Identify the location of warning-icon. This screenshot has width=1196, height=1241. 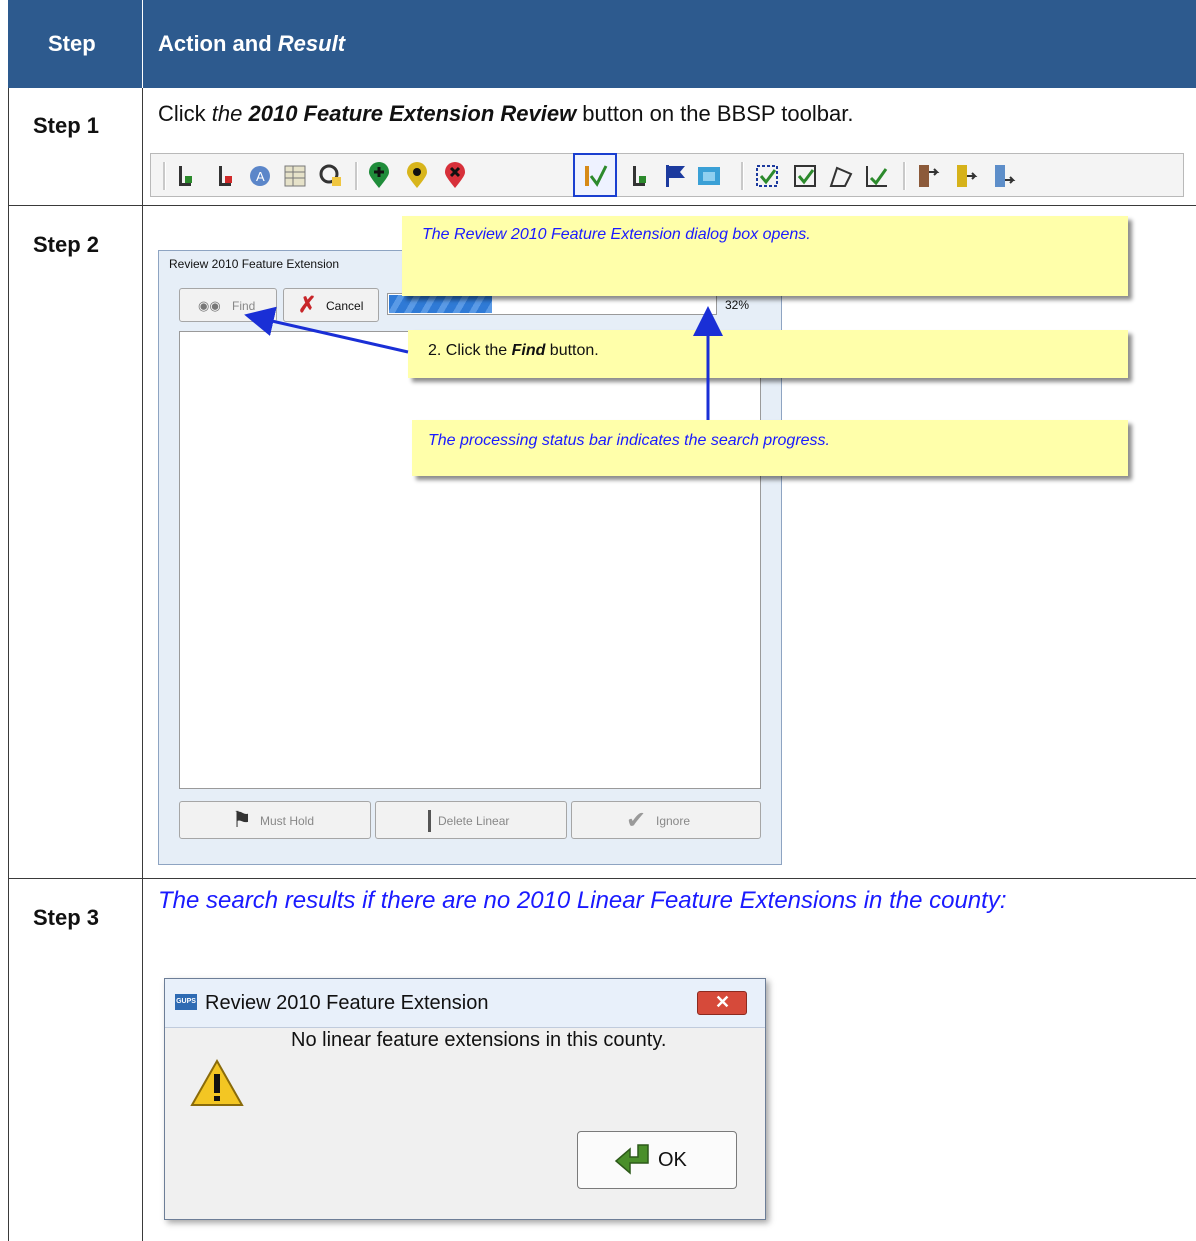
(217, 1082).